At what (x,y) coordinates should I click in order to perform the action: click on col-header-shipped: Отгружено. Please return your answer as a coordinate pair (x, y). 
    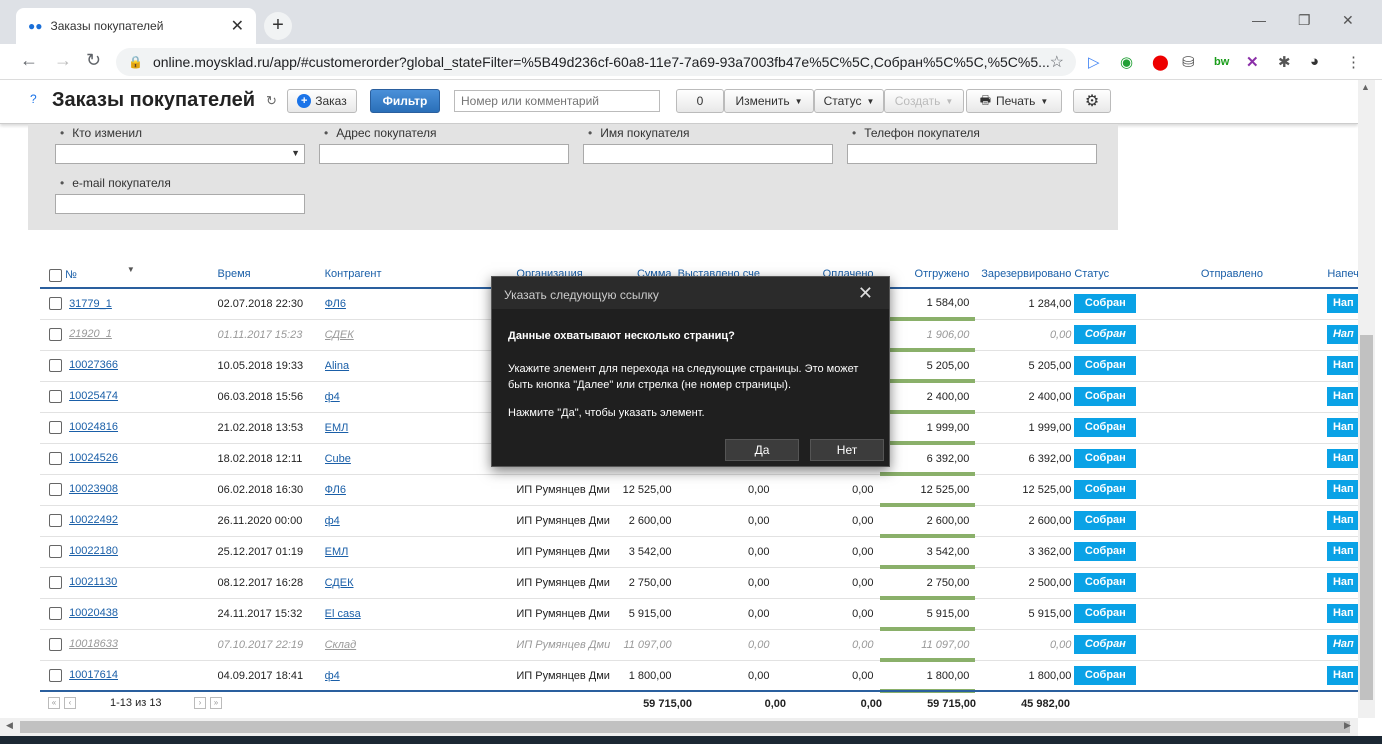
    Looking at the image, I should click on (927, 274).